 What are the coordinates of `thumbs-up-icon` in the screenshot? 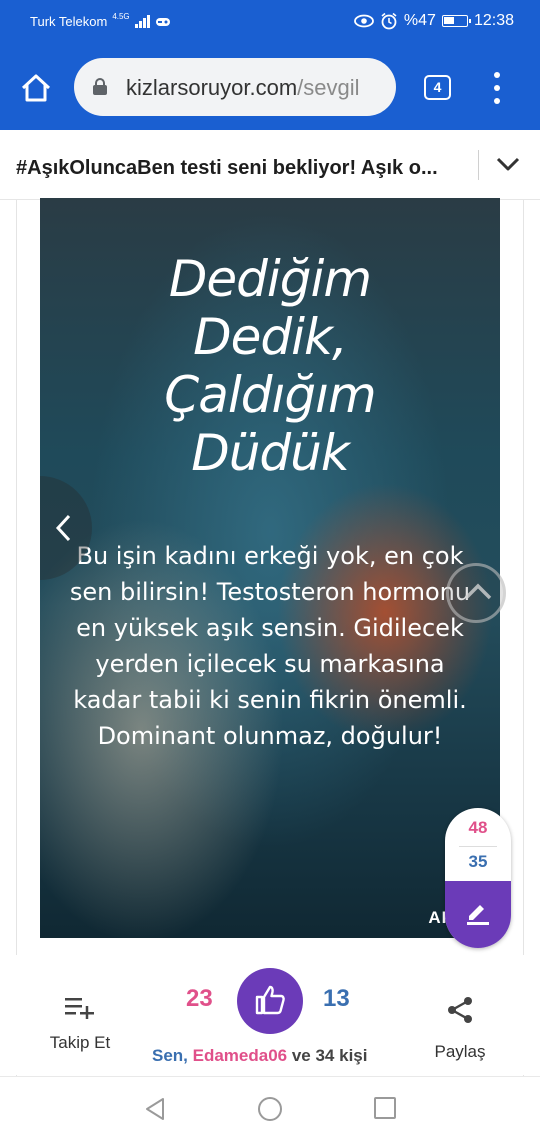 It's located at (270, 1000).